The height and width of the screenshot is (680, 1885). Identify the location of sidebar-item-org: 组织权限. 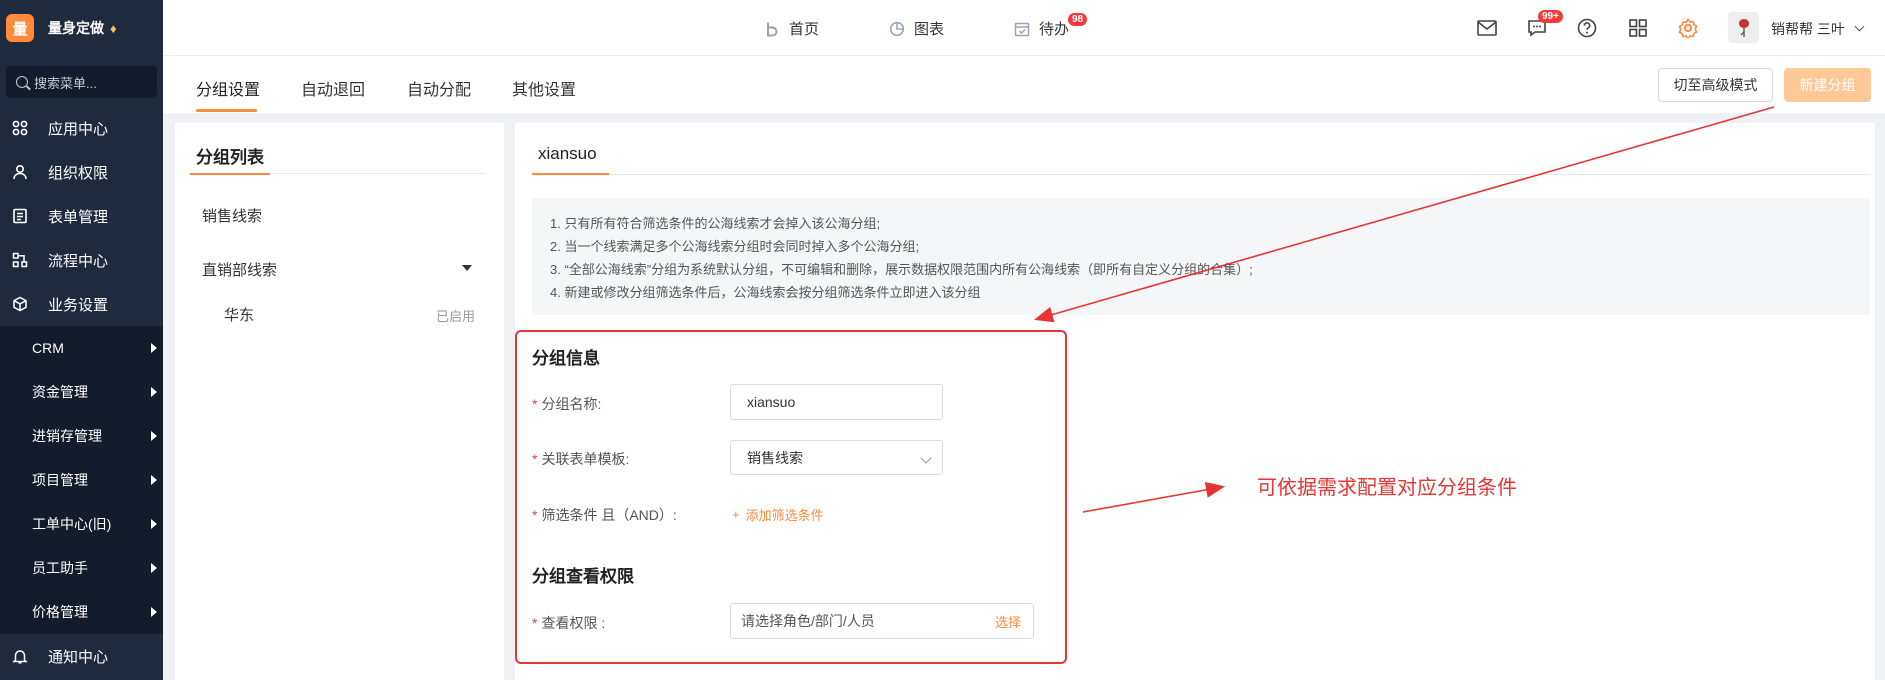
(81, 172).